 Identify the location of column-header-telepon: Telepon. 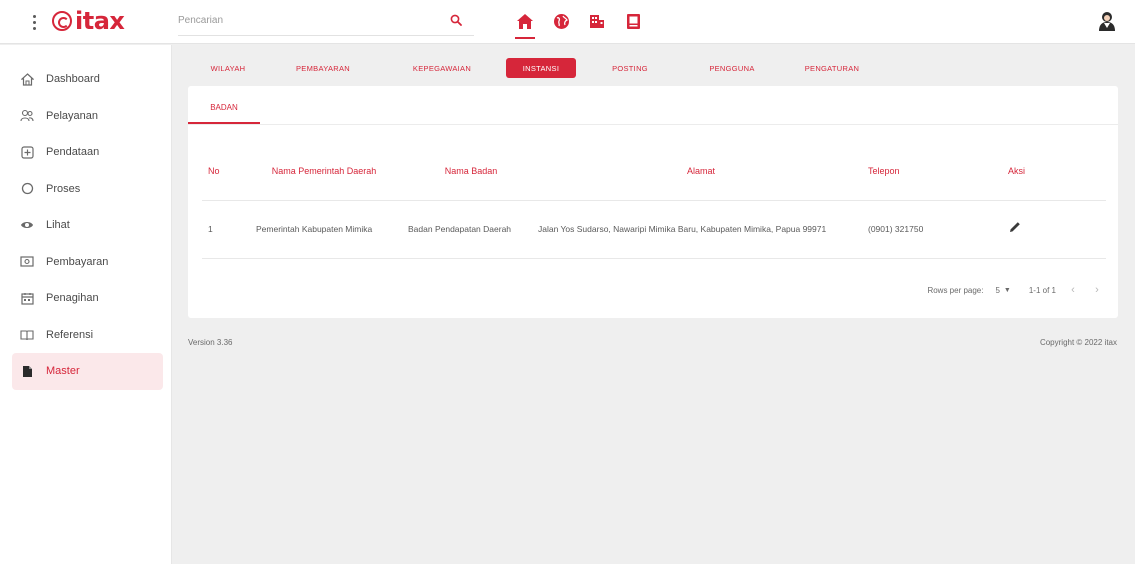
(930, 172).